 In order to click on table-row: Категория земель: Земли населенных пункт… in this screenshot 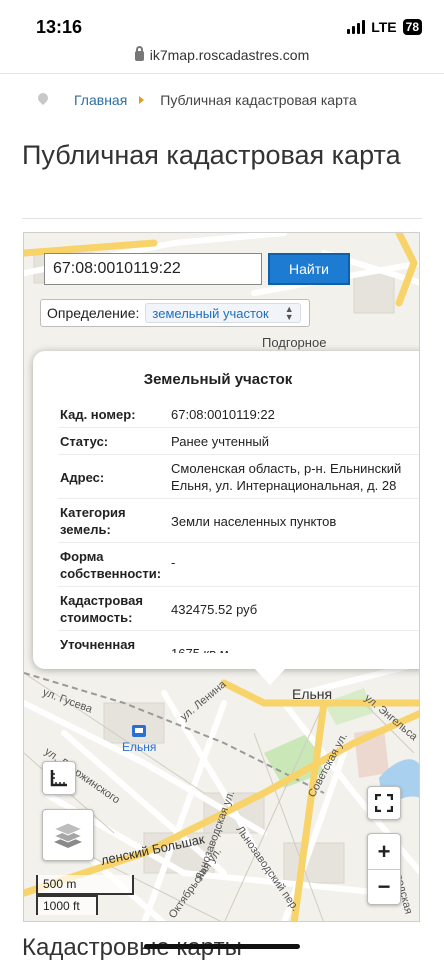, I will do `click(238, 521)`.